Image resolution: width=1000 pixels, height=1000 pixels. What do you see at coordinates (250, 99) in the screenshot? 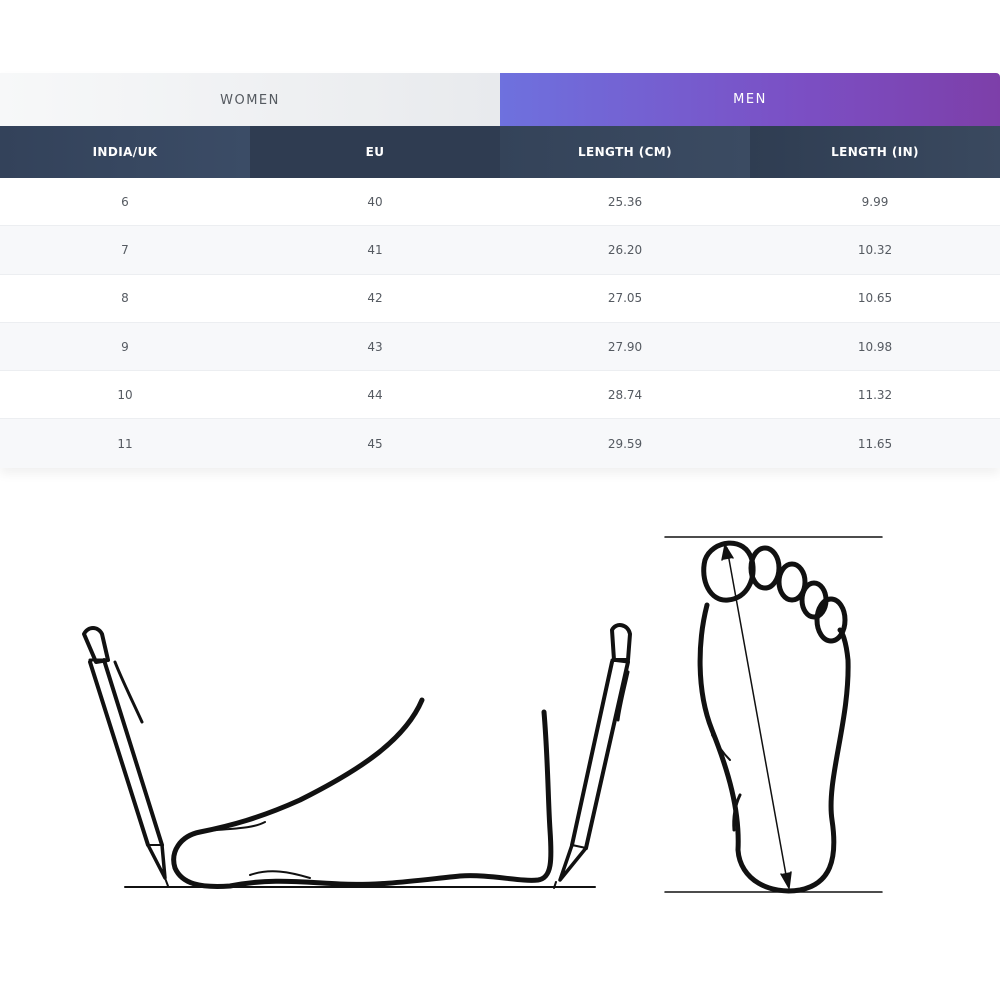
I see `tab-women: WOMEN` at bounding box center [250, 99].